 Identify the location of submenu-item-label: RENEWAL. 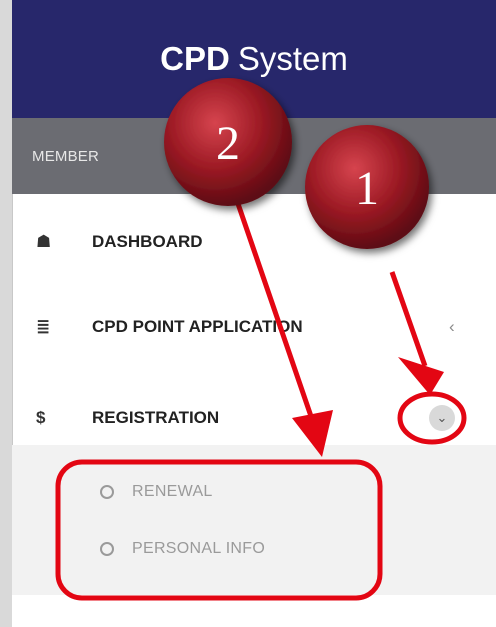
(172, 491).